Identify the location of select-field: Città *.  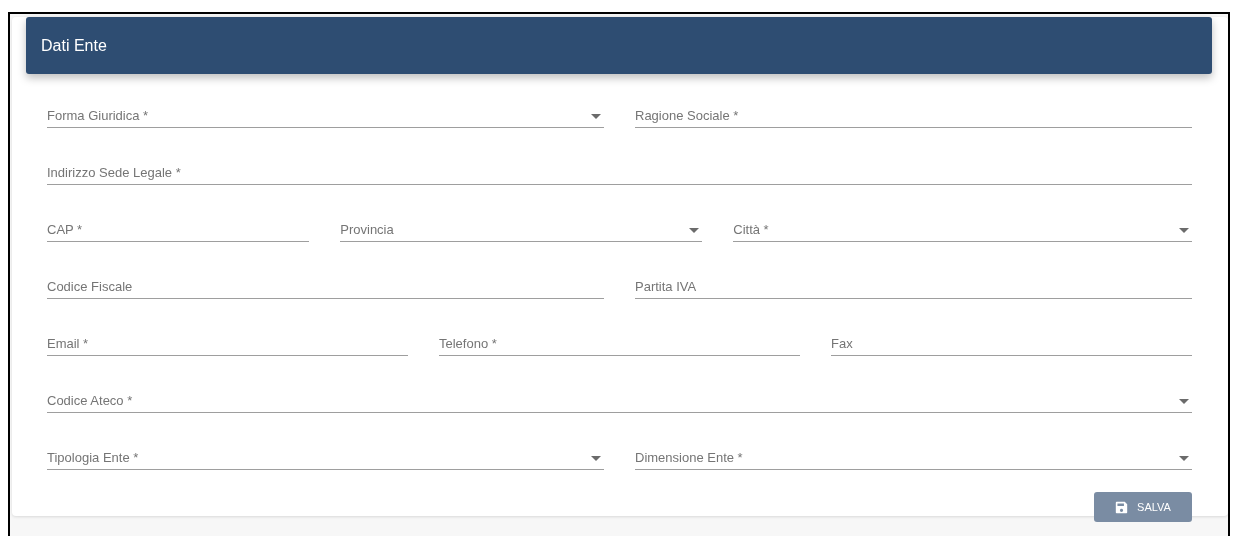
(962, 231).